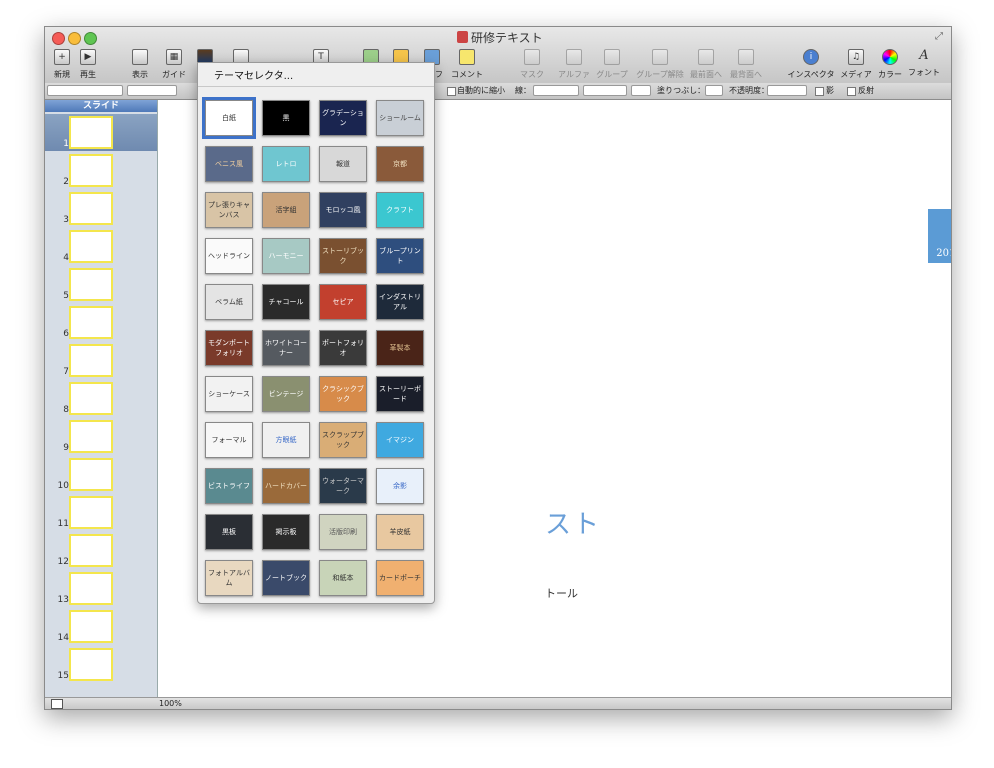  I want to click on fullscreen-icon: ⤢, so click(940, 36).